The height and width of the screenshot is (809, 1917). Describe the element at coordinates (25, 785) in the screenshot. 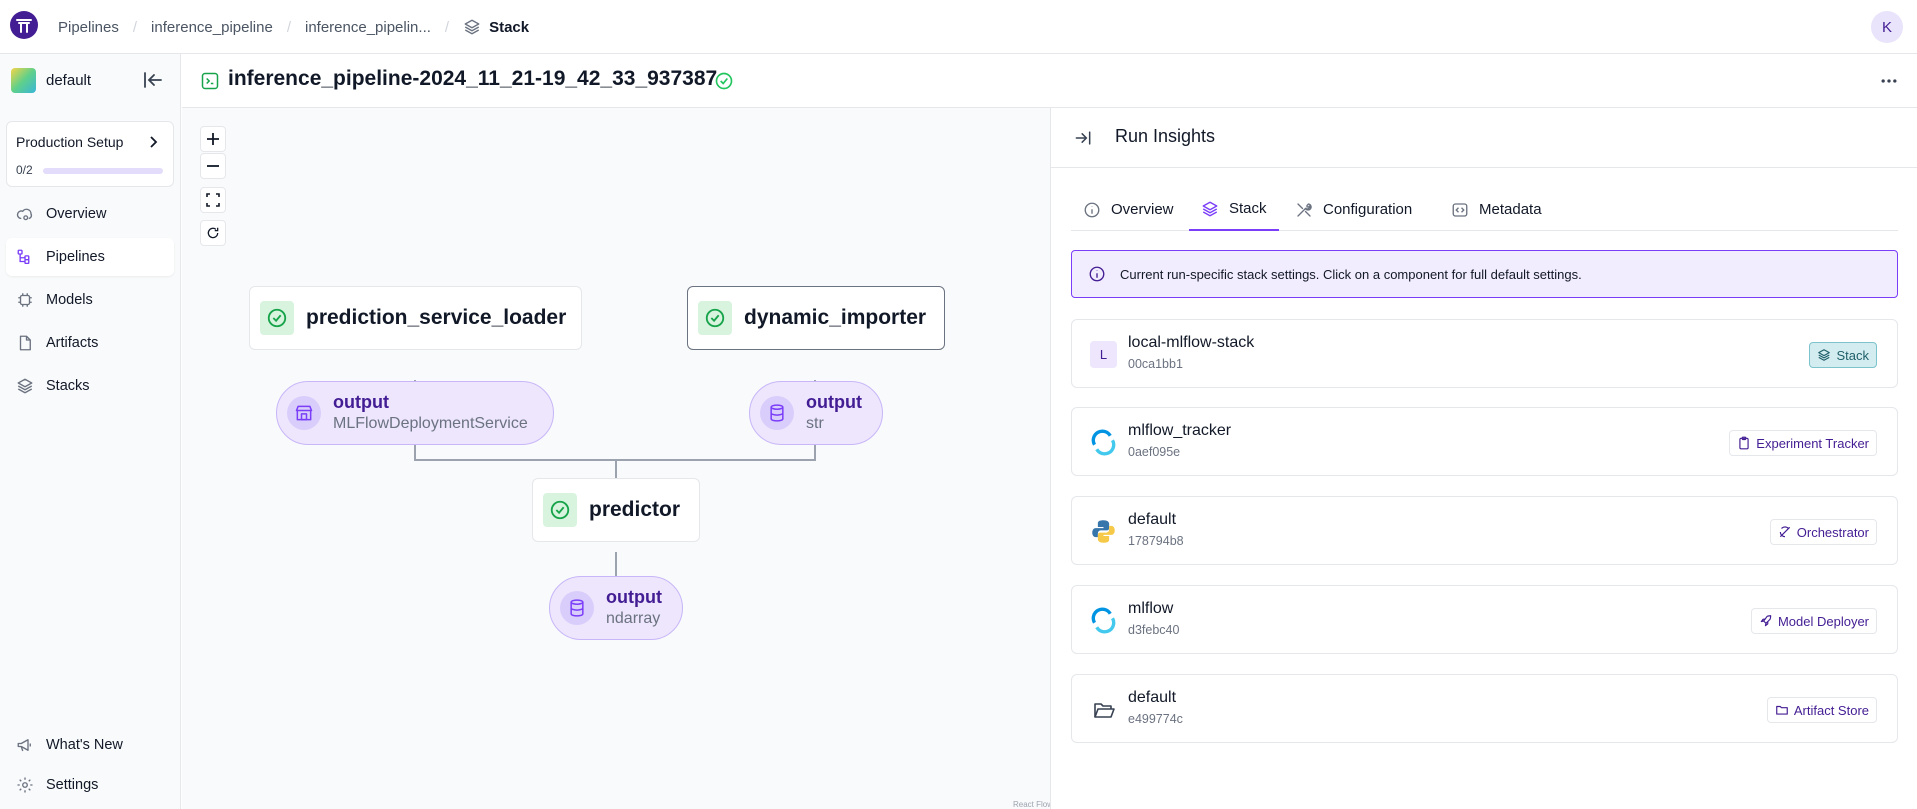

I see `gear-icon` at that location.